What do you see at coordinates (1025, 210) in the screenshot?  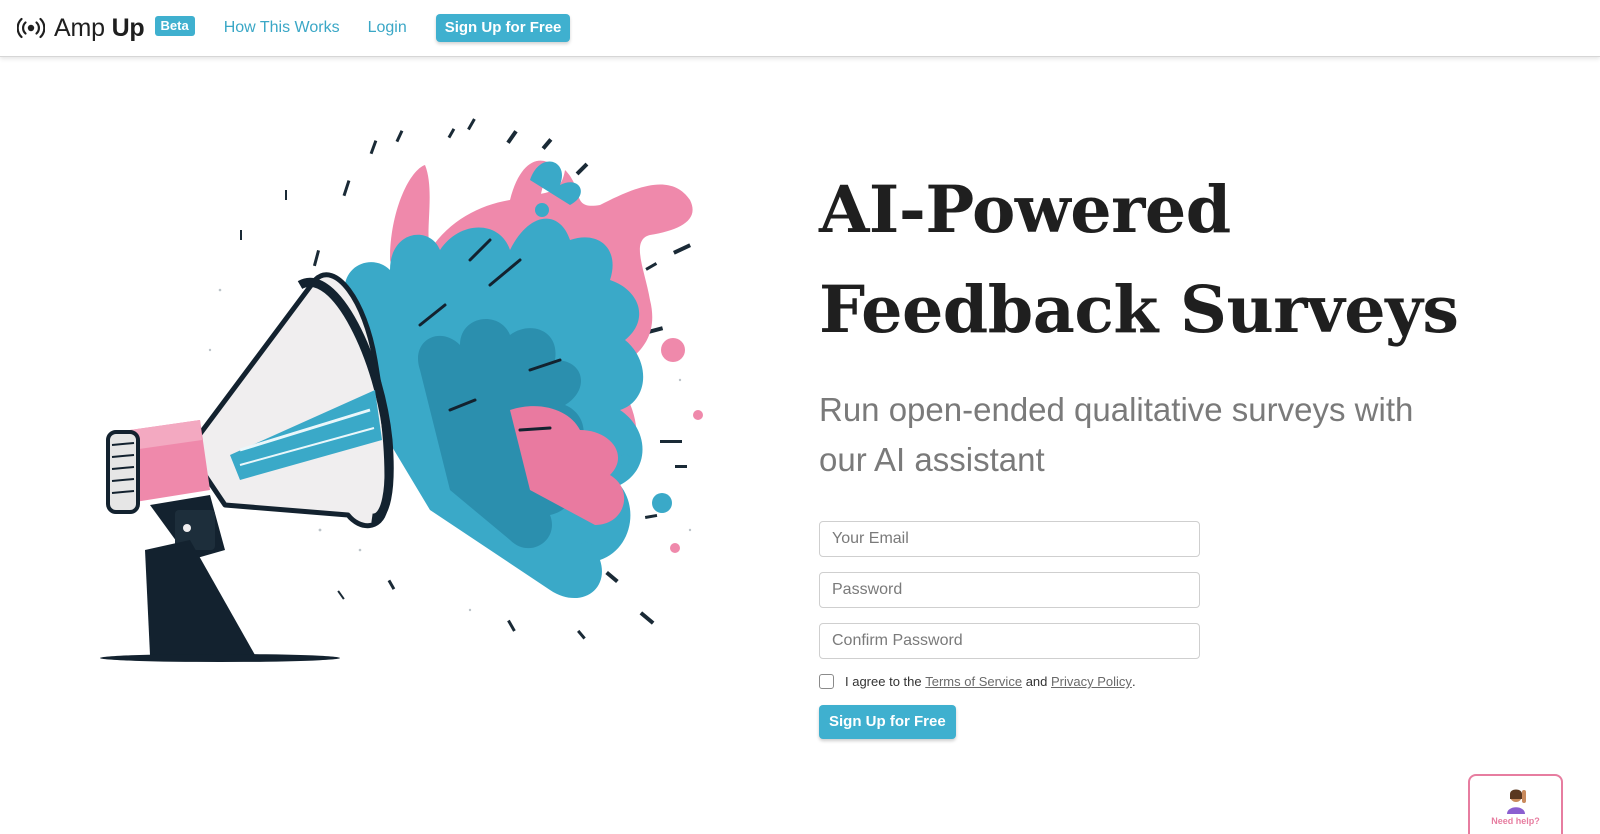 I see `headline-line-1: AI-Powered` at bounding box center [1025, 210].